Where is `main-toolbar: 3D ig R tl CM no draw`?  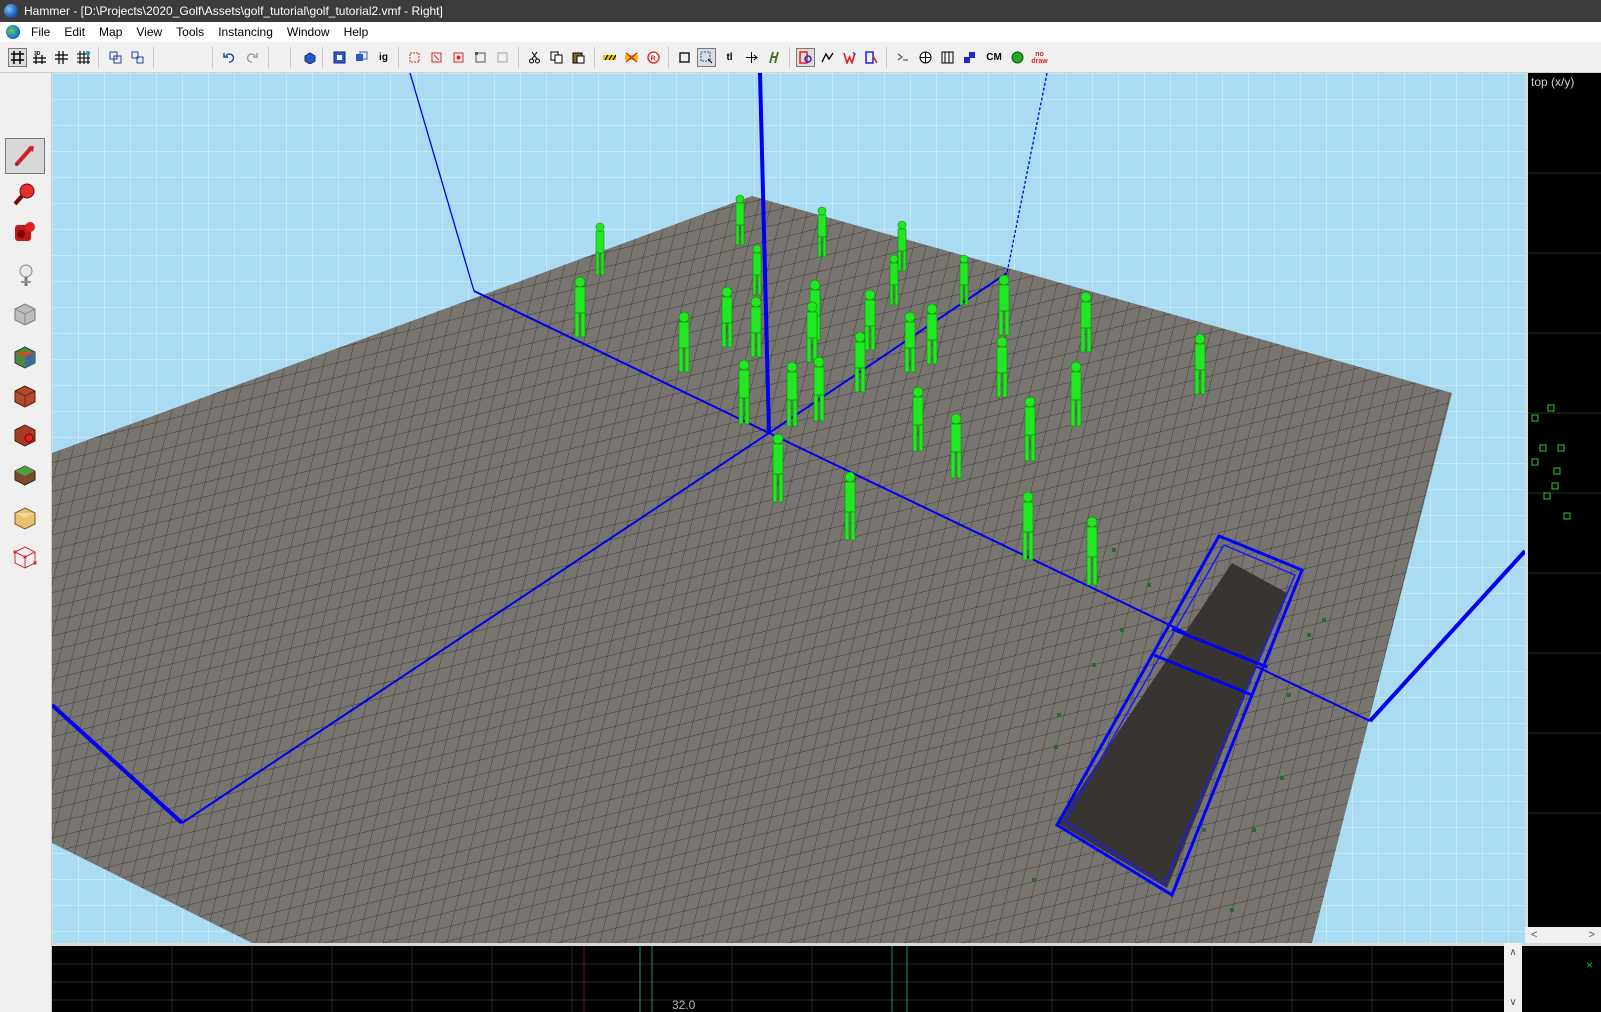
main-toolbar: 3D ig R tl CM no draw is located at coordinates (800, 57).